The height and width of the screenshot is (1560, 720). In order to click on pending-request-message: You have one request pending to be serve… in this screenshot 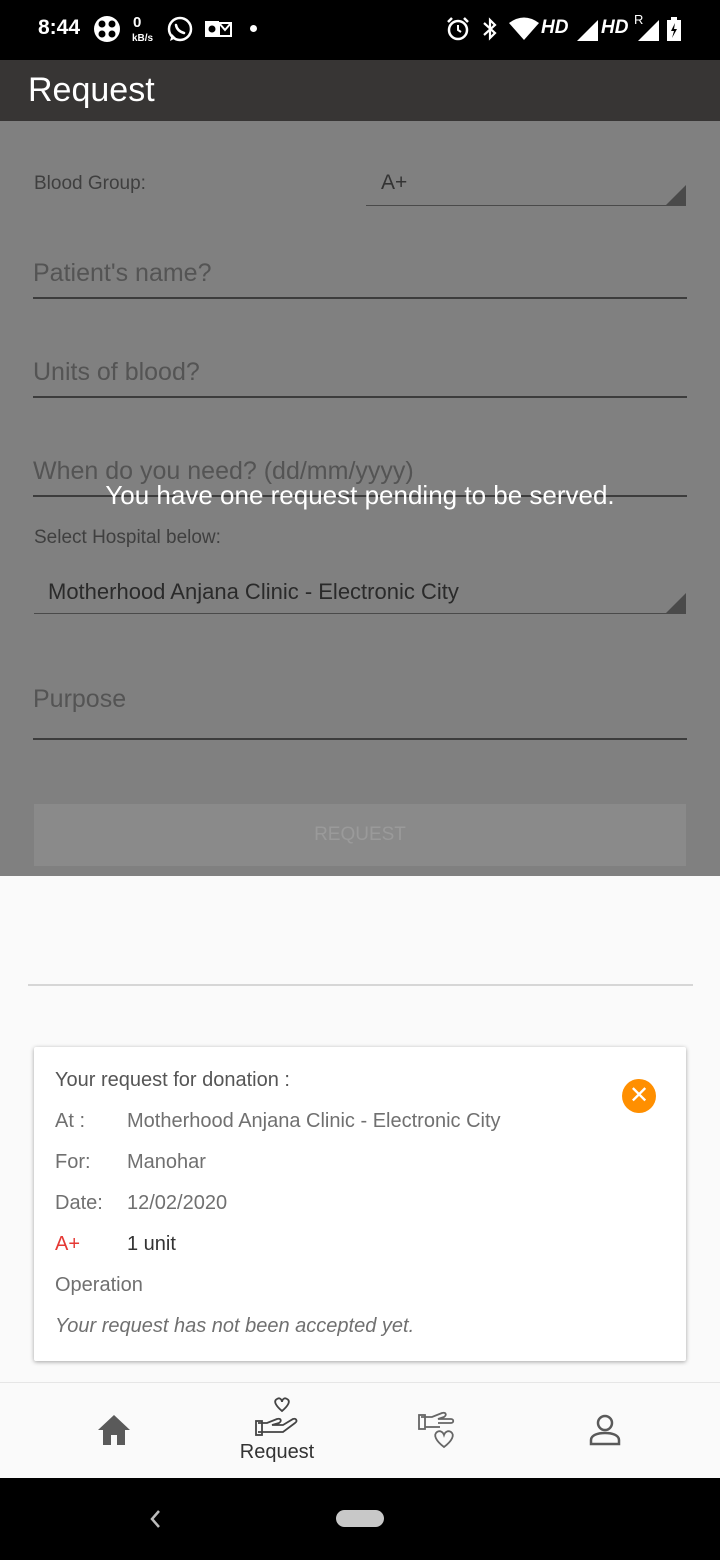, I will do `click(360, 495)`.